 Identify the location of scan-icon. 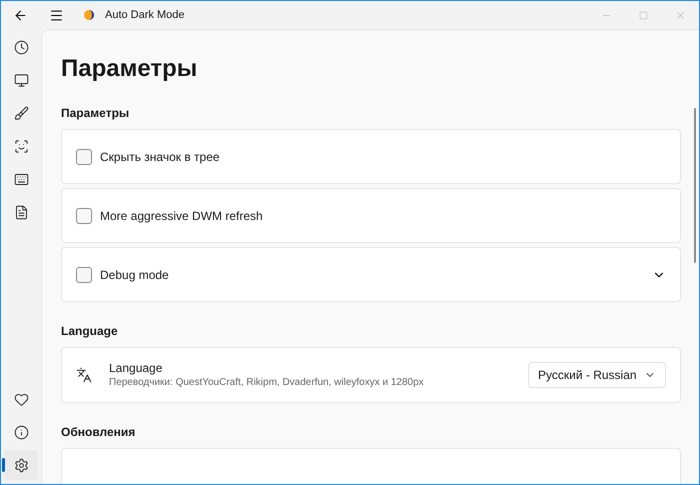
(21, 146).